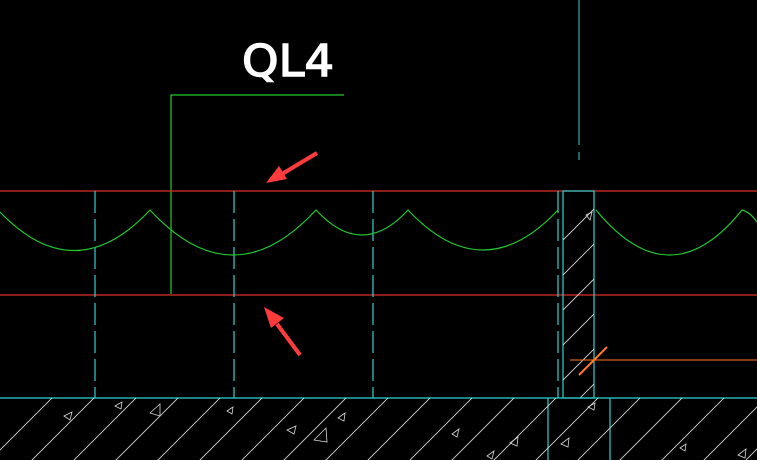  What do you see at coordinates (283, 332) in the screenshot?
I see `arrow-lower` at bounding box center [283, 332].